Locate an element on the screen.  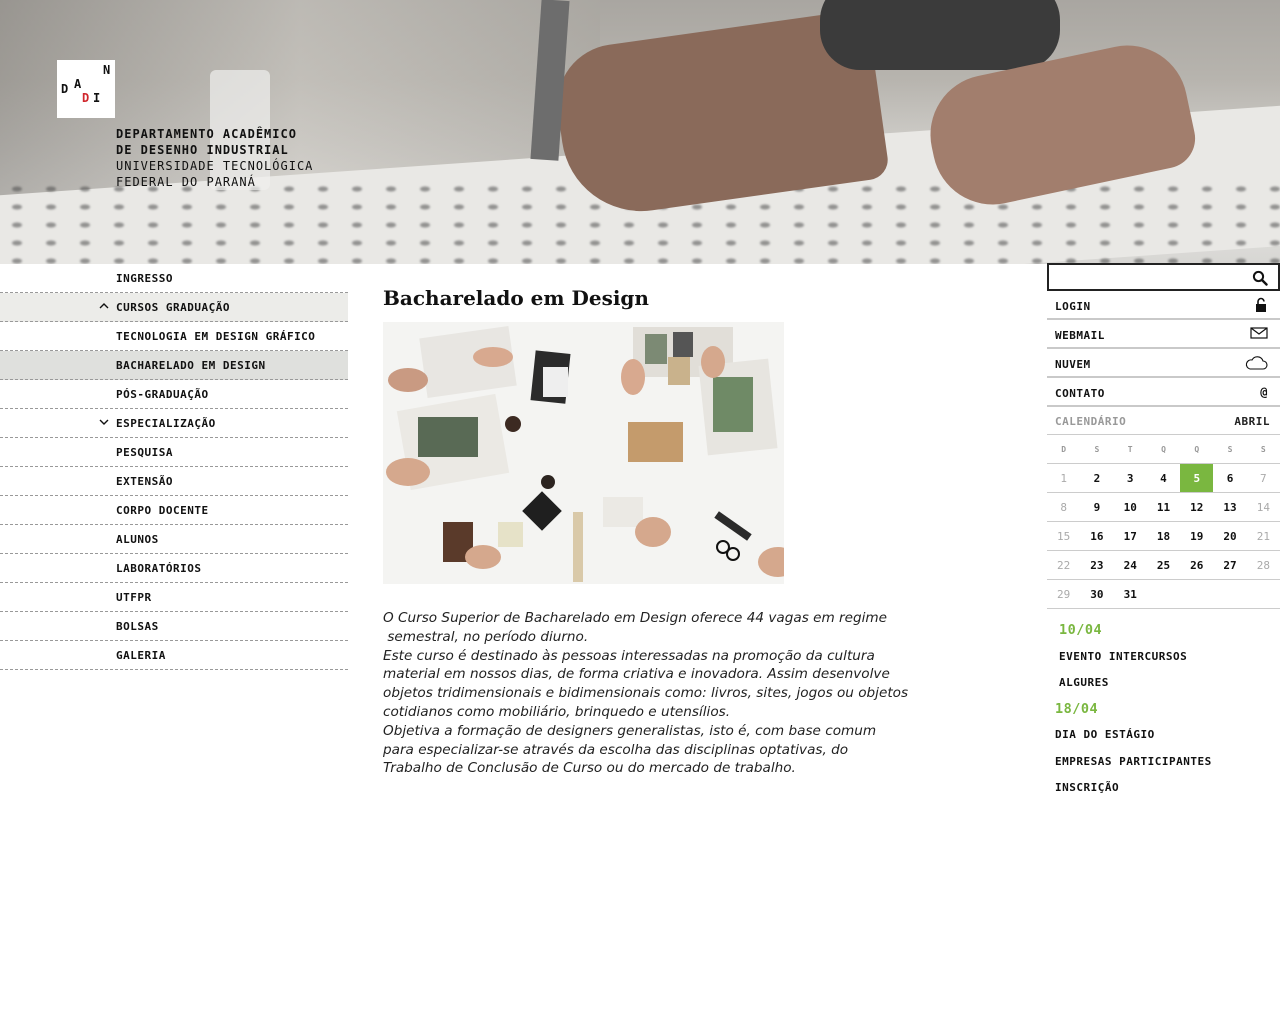
nav-item-laboratorios: LABORATÓRIOS is located at coordinates (174, 568).